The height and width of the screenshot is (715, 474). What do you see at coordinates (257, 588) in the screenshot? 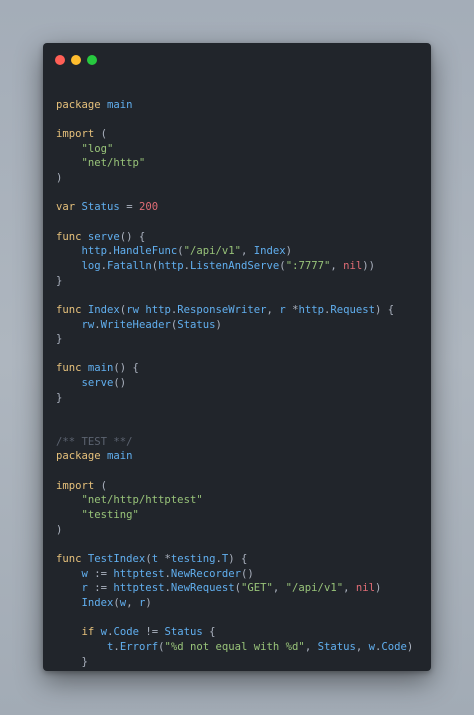
I see `code-token: "GET"` at bounding box center [257, 588].